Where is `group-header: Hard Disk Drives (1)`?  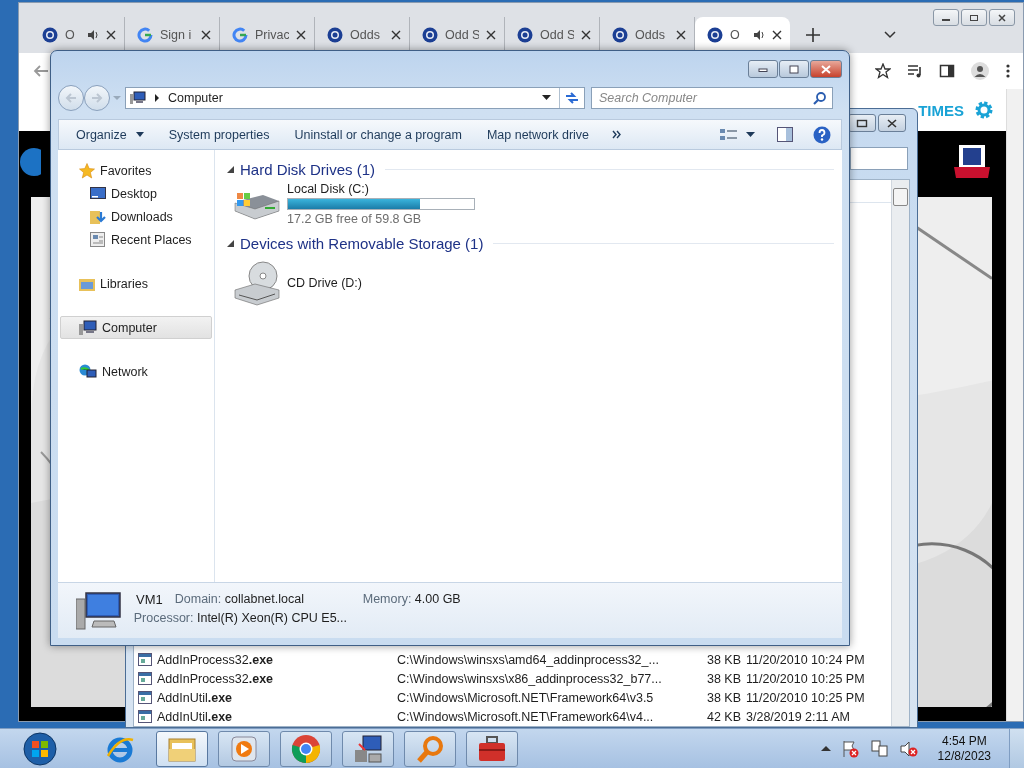 group-header: Hard Disk Drives (1) is located at coordinates (307, 169).